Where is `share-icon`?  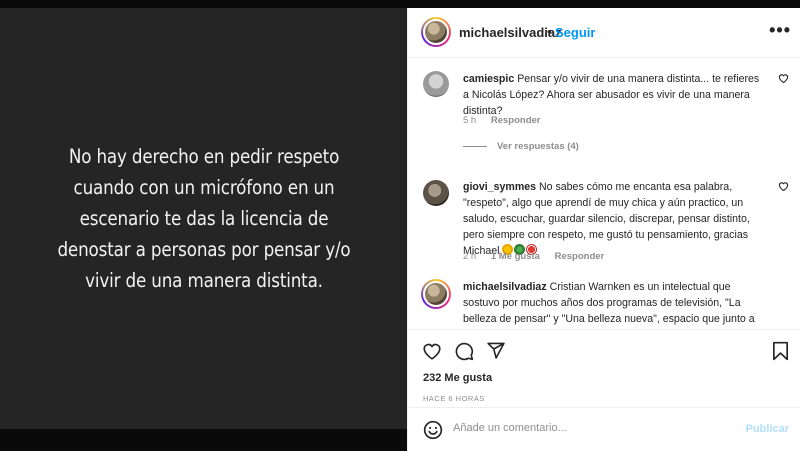 share-icon is located at coordinates (496, 350).